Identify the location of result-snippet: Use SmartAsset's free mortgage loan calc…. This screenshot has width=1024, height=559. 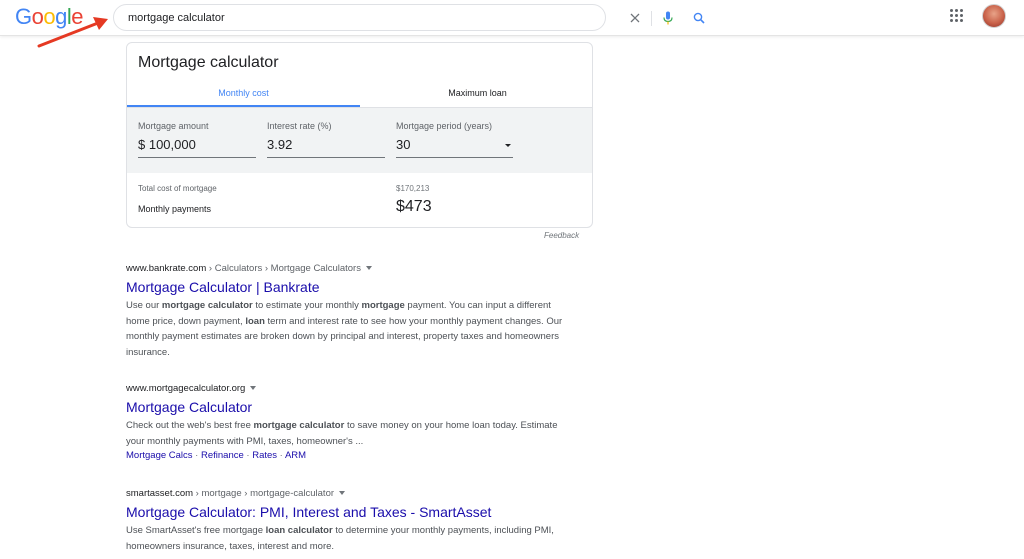
(346, 538).